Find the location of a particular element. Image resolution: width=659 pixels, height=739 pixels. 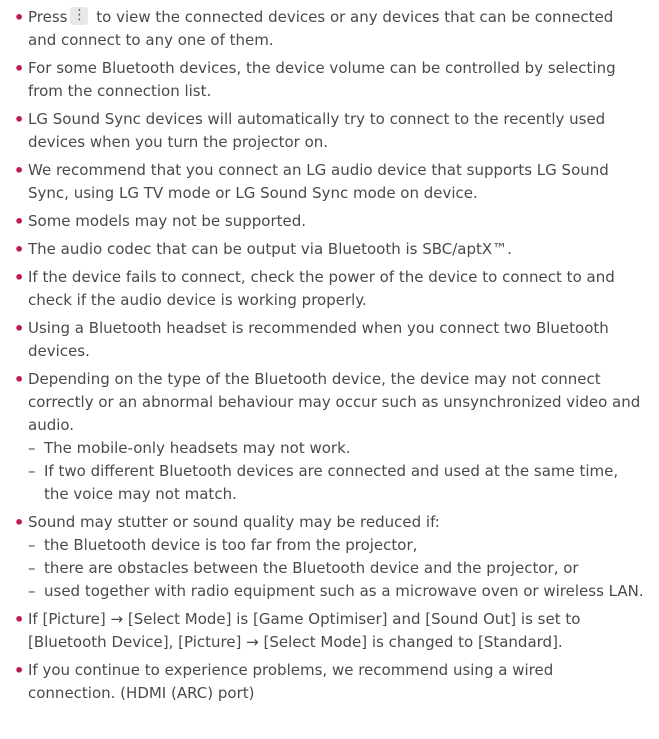

list-item: Some models may not be supported. is located at coordinates (329, 221).